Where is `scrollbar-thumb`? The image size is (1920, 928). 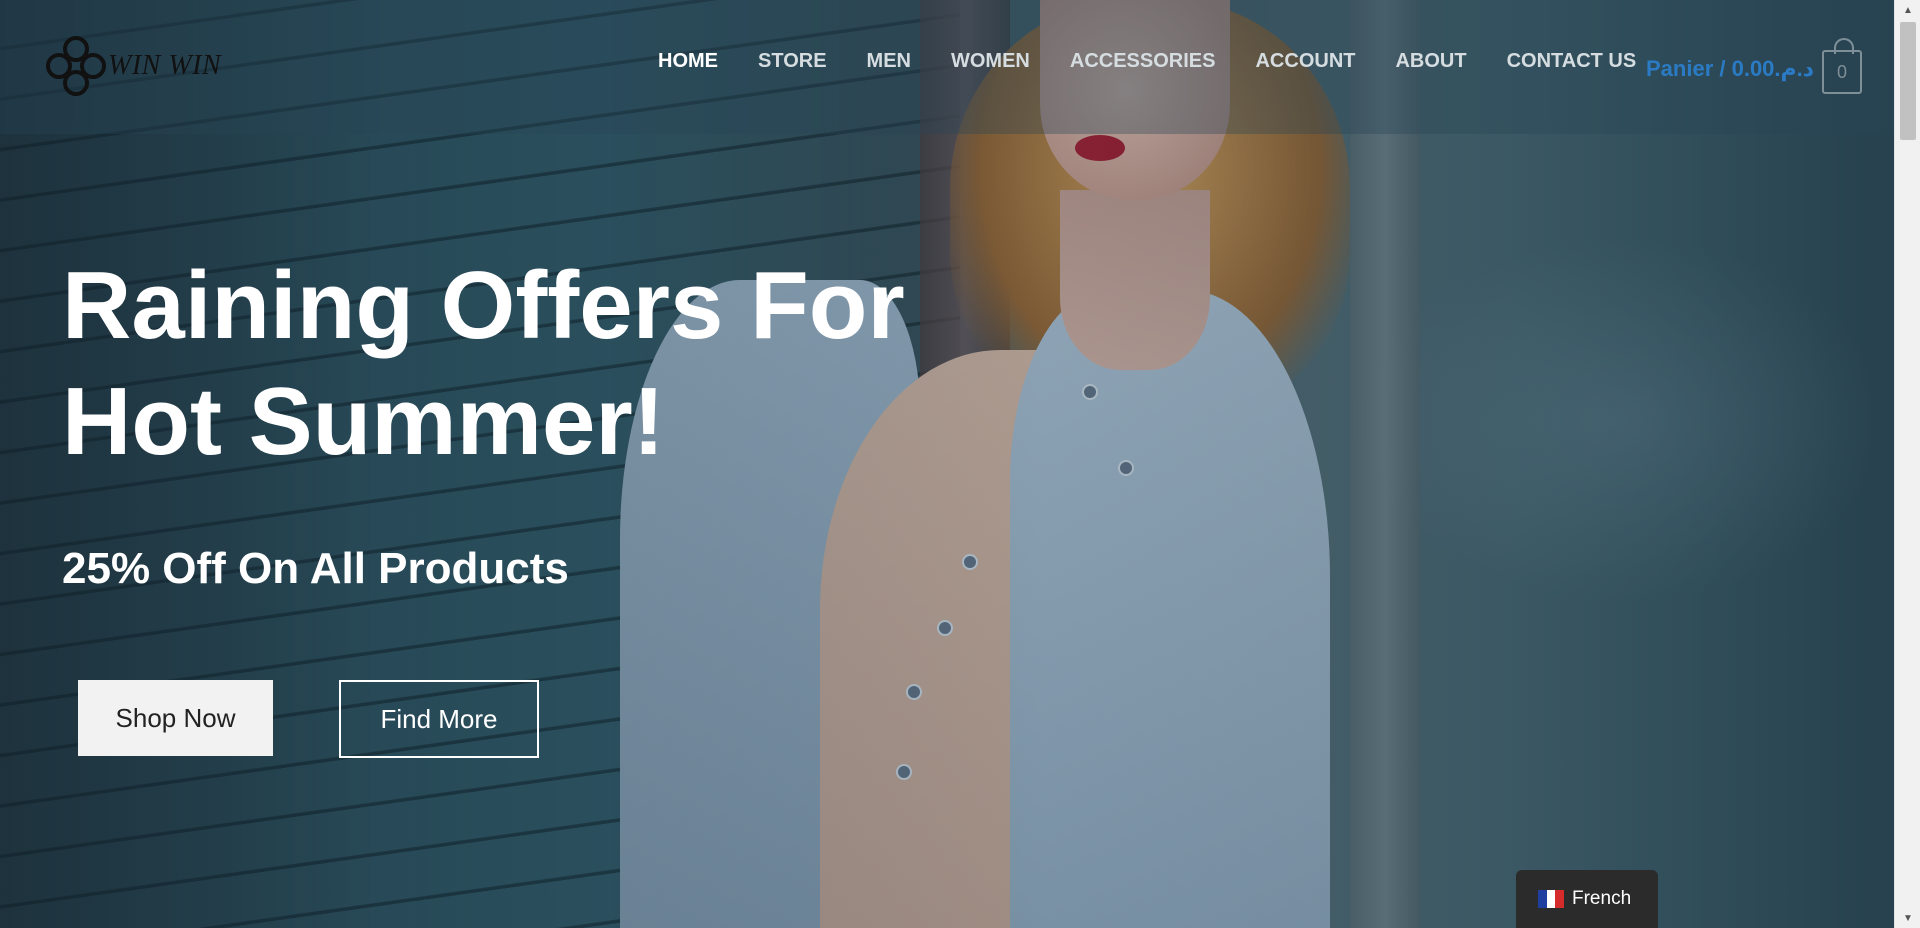 scrollbar-thumb is located at coordinates (1908, 81).